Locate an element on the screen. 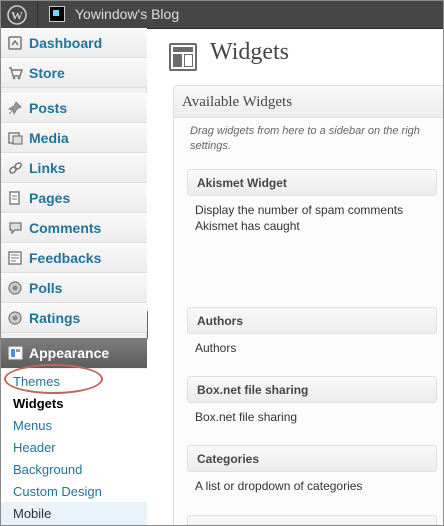 This screenshot has width=444, height=526. sidebar-item-label: Ratings is located at coordinates (55, 318).